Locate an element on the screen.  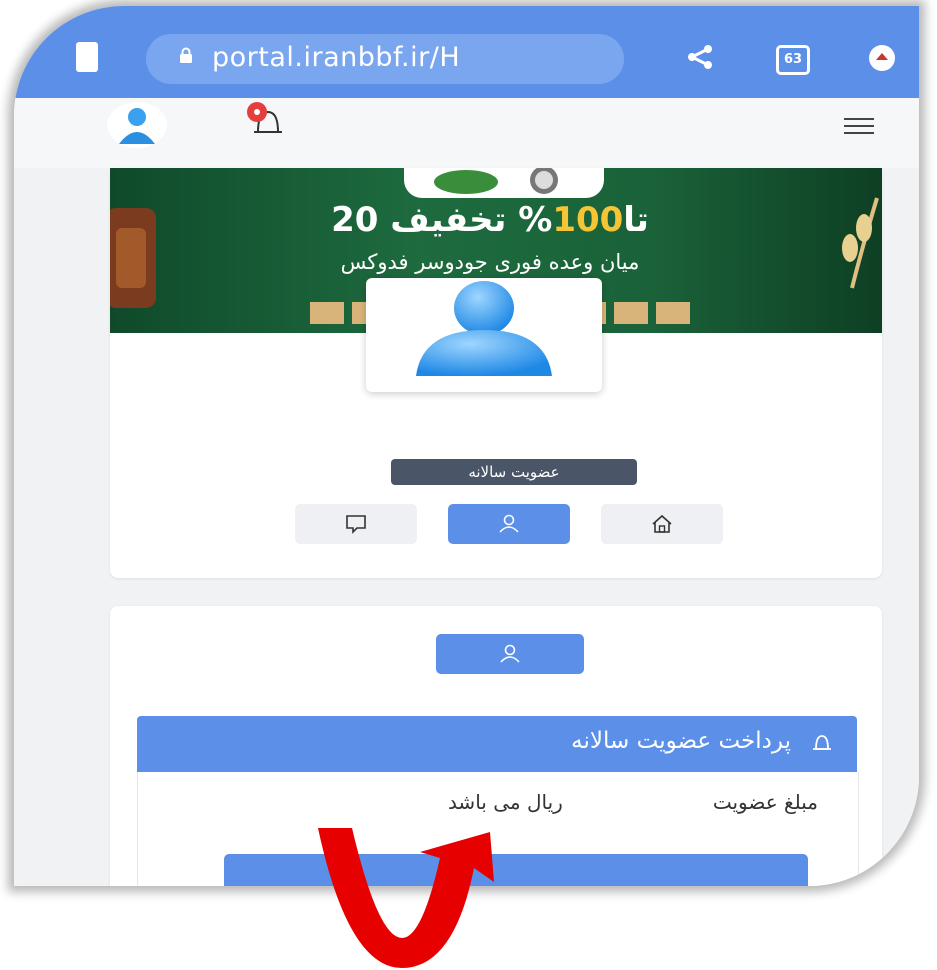
banner-subtitle: میان وعده فوری جودوسر فدوکس is located at coordinates (490, 262).